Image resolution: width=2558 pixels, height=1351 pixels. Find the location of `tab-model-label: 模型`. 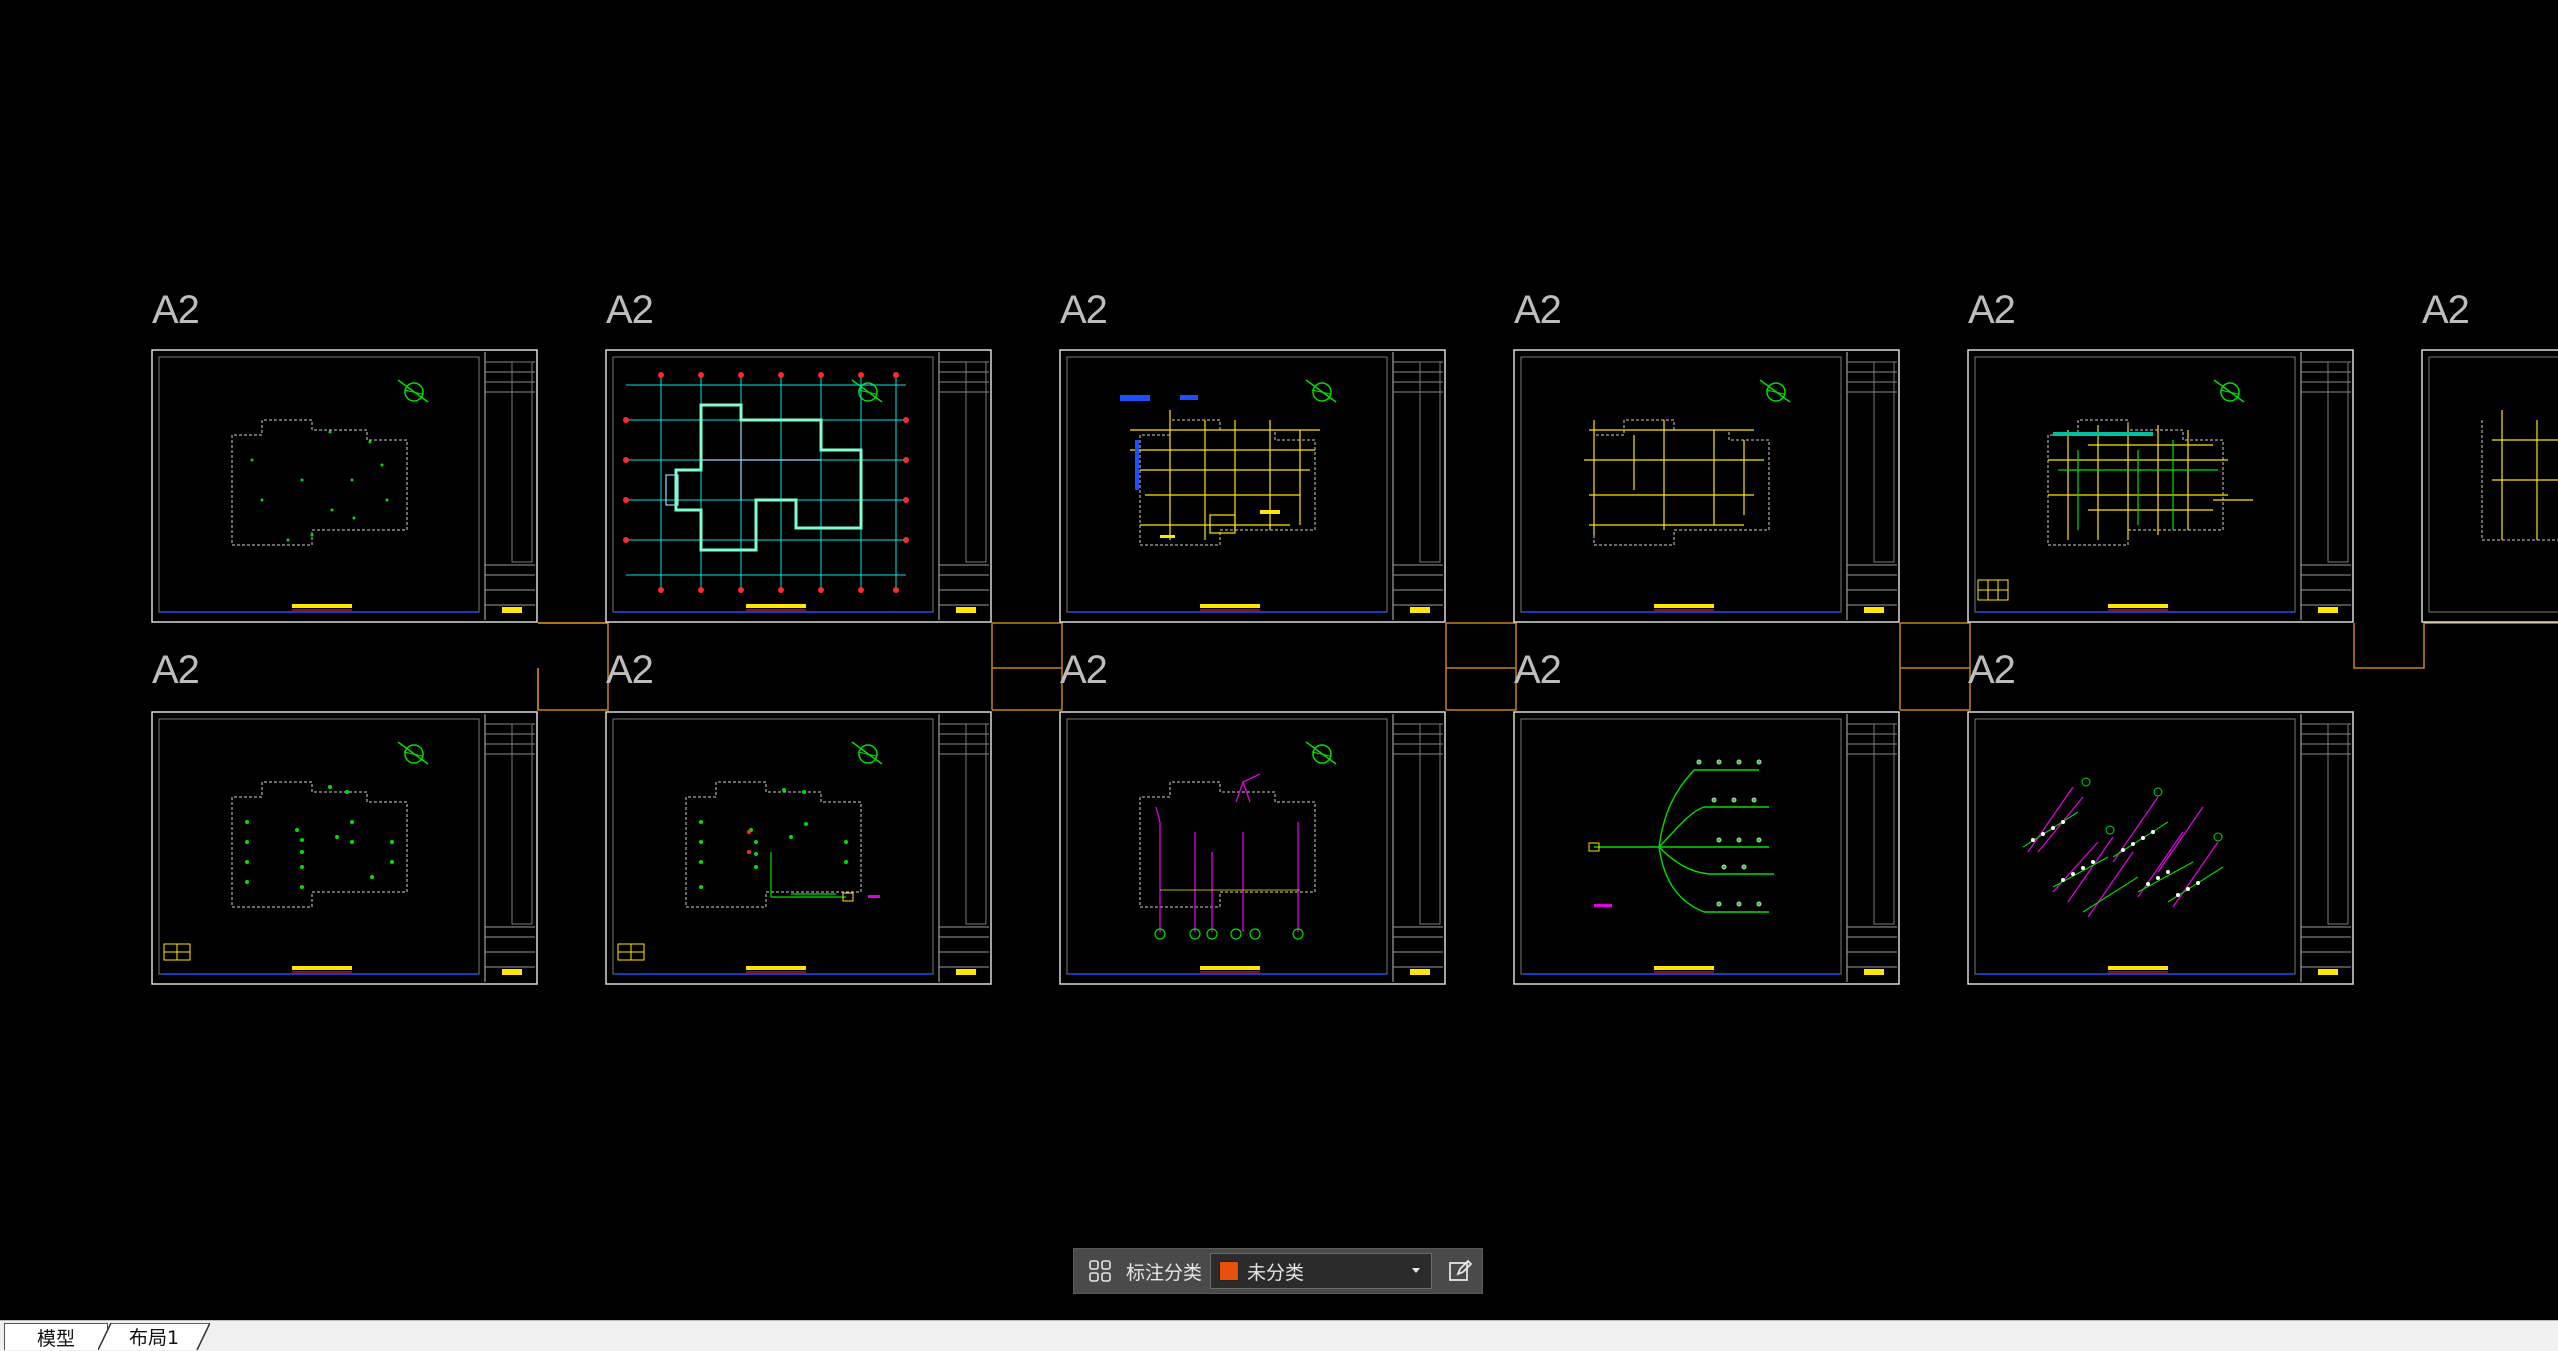

tab-model-label: 模型 is located at coordinates (55, 1338).